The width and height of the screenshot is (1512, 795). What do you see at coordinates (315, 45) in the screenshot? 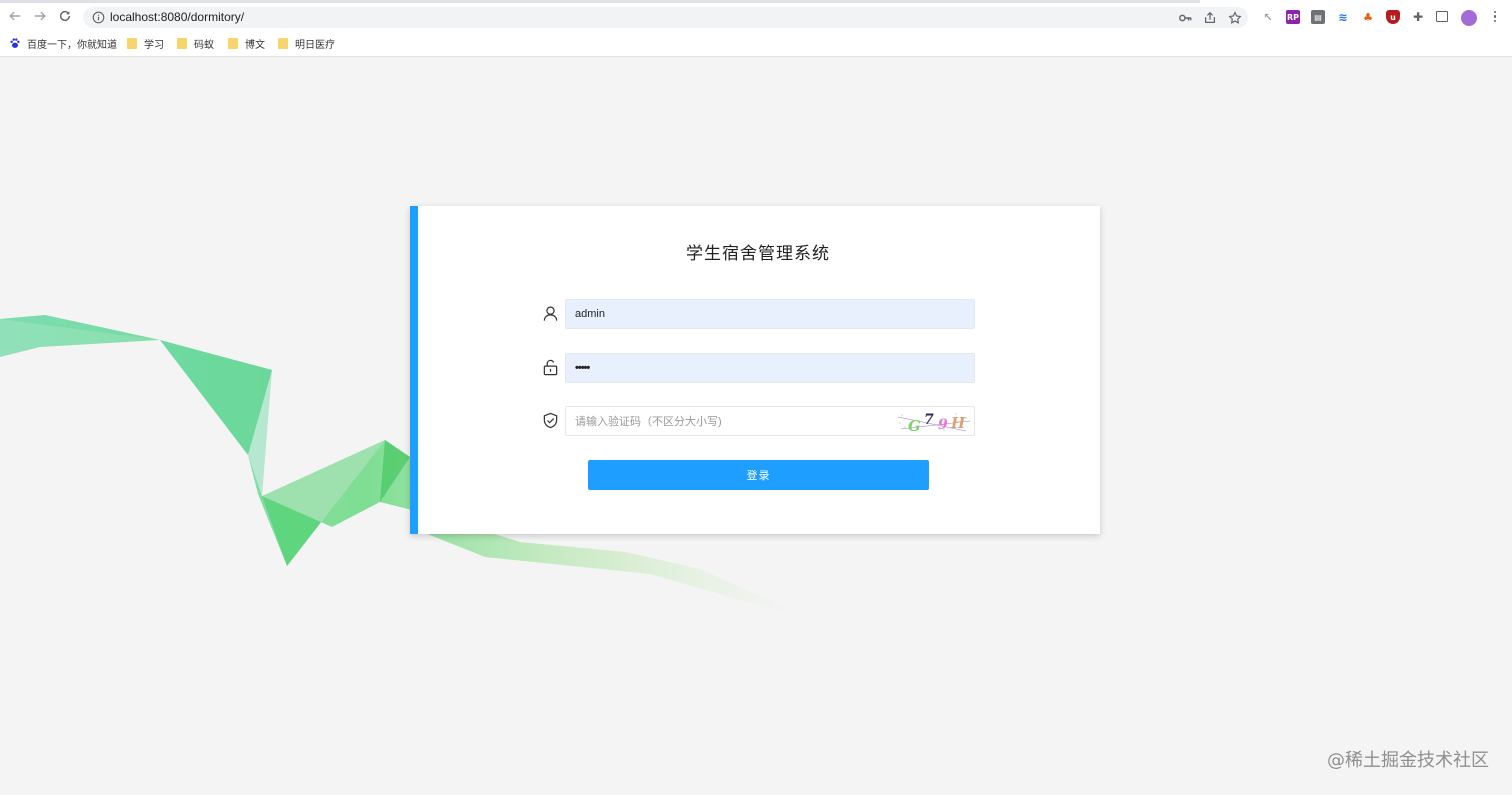
I see `bookmark-label: 明日医疗` at bounding box center [315, 45].